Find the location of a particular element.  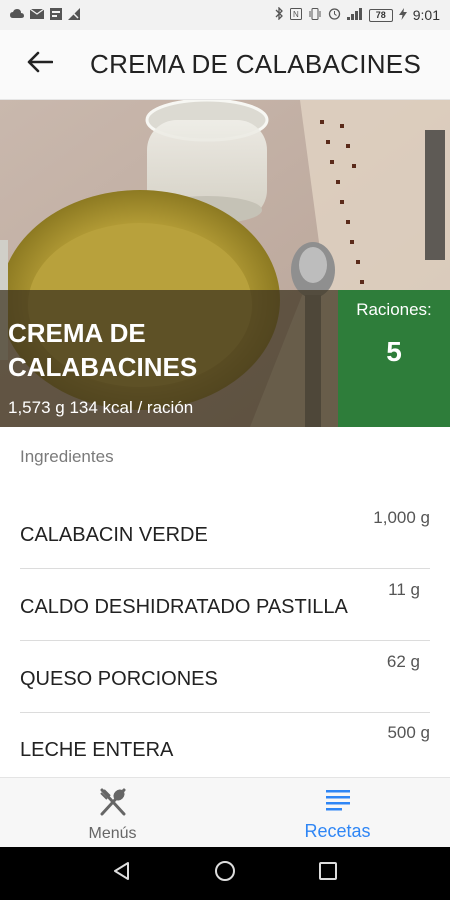

back-button is located at coordinates (40, 65).